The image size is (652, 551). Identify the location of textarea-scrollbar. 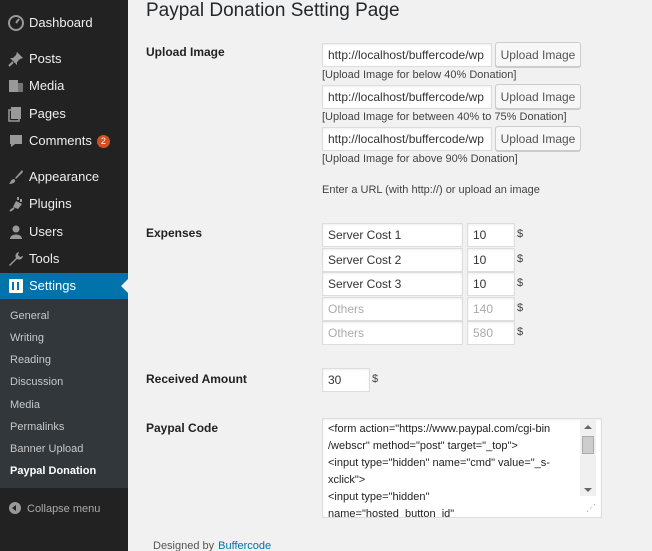
(588, 457).